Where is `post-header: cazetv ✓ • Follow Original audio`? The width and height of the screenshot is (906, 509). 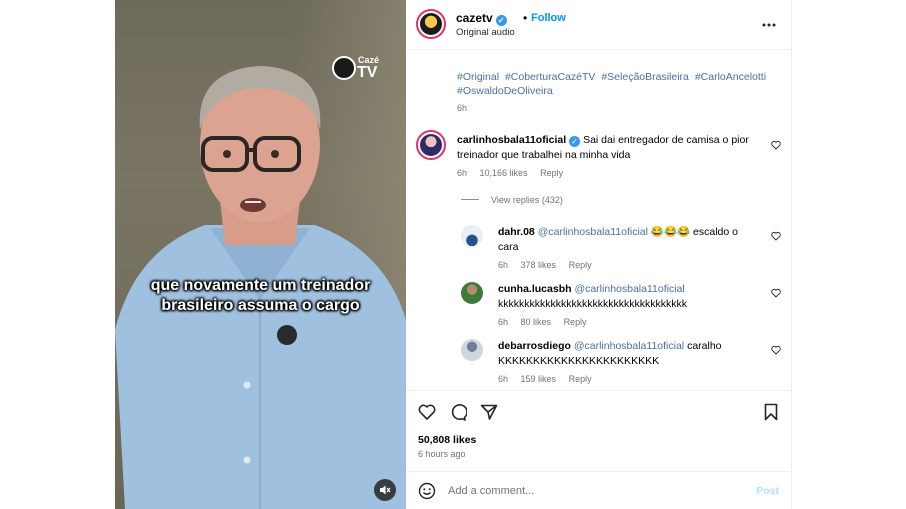 post-header: cazetv ✓ • Follow Original audio is located at coordinates (599, 25).